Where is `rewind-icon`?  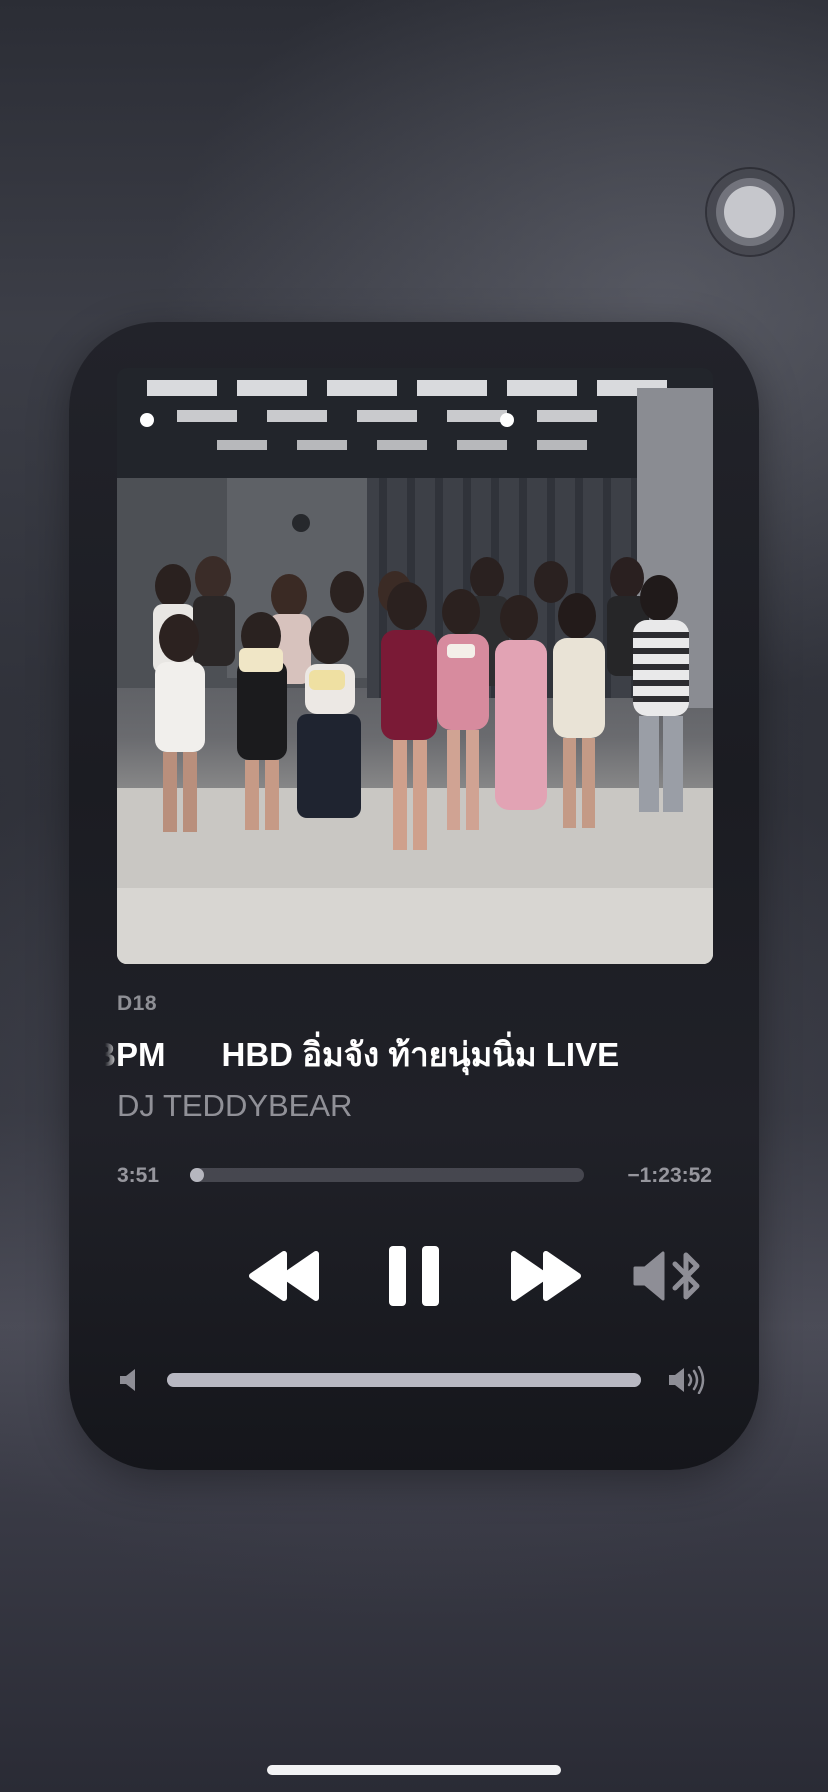
rewind-icon is located at coordinates (284, 1276).